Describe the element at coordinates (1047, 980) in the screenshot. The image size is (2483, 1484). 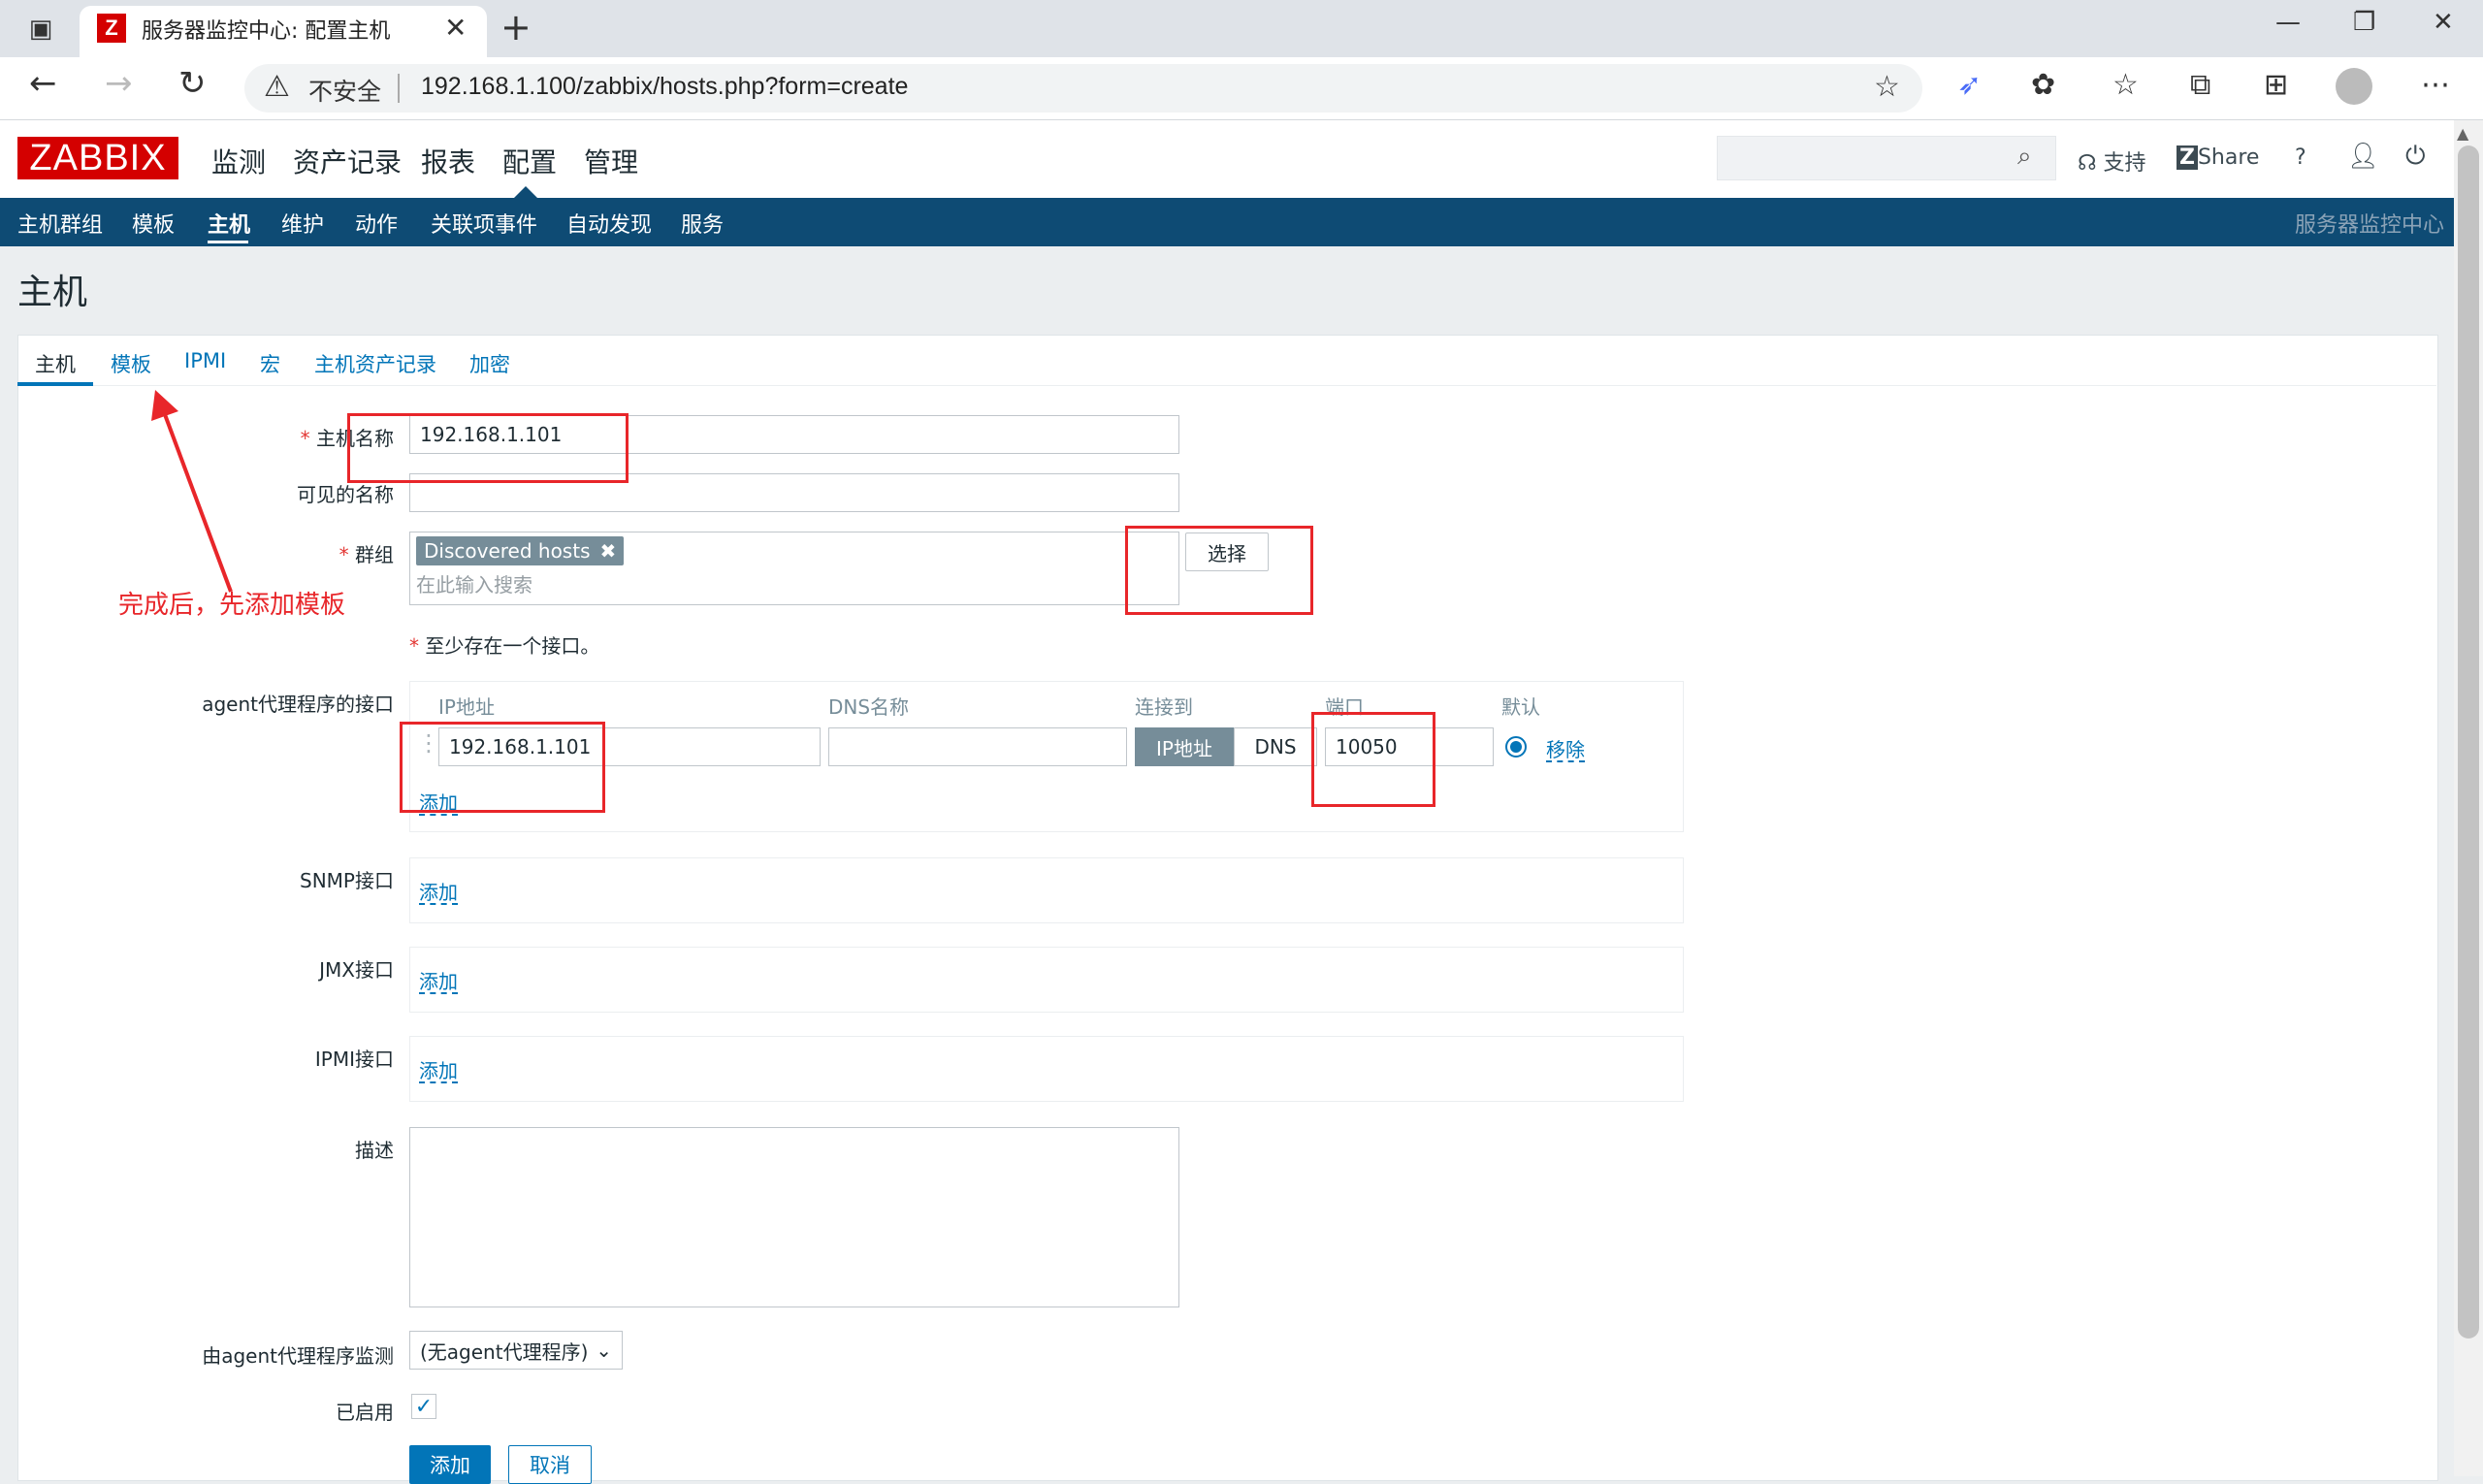
I see `jmx-interfaces-box` at that location.